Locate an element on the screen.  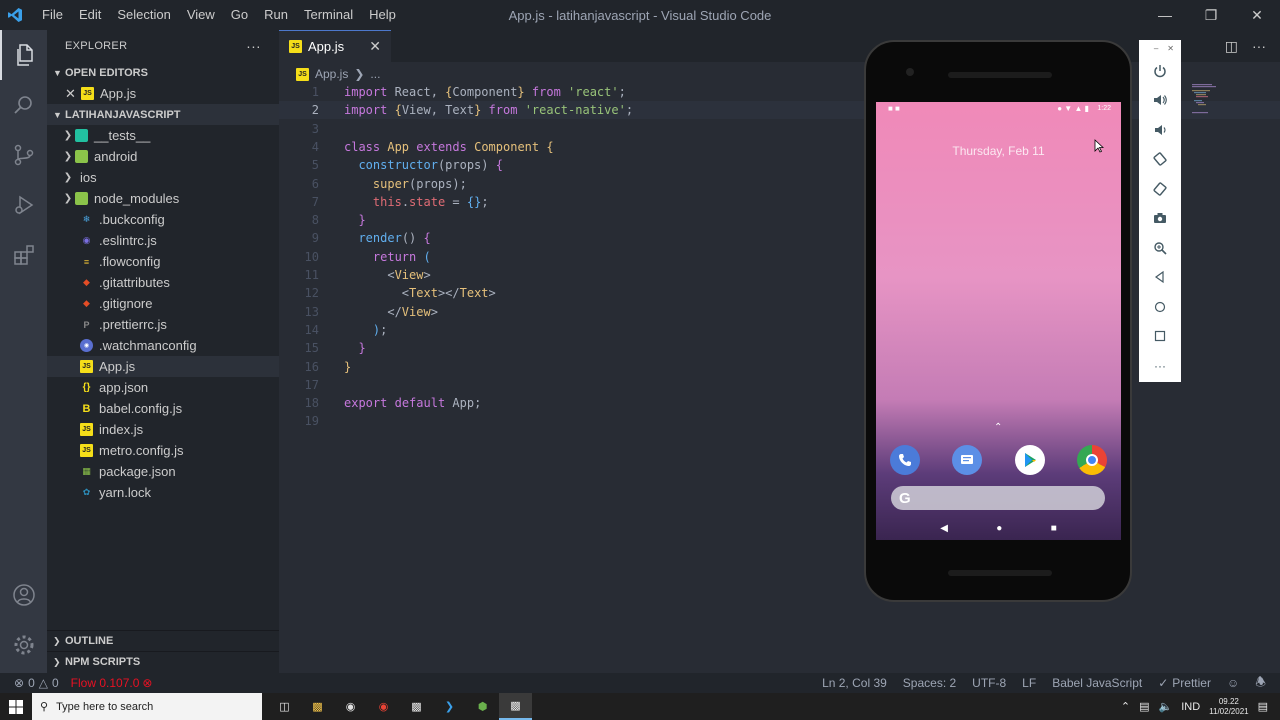
indentation: Spaces: 2 is located at coordinates (929, 683).